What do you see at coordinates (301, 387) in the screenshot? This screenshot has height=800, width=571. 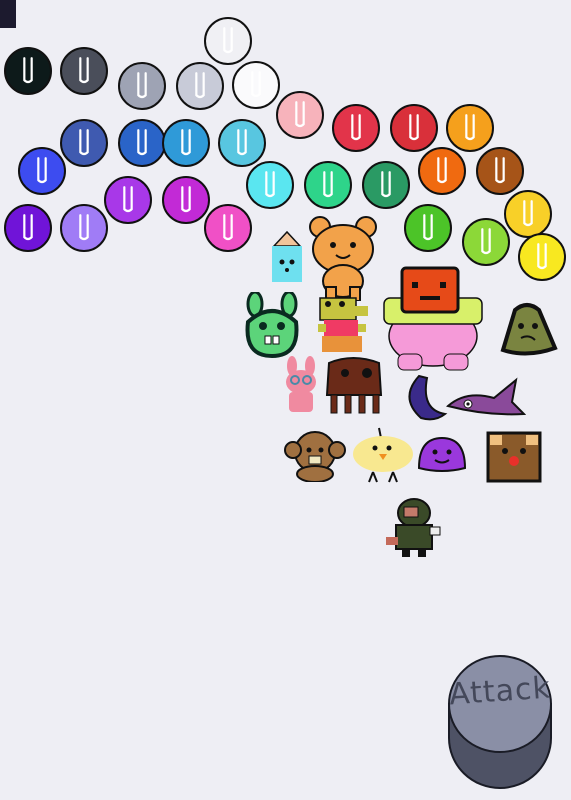 I see `pink-bunny-monster` at bounding box center [301, 387].